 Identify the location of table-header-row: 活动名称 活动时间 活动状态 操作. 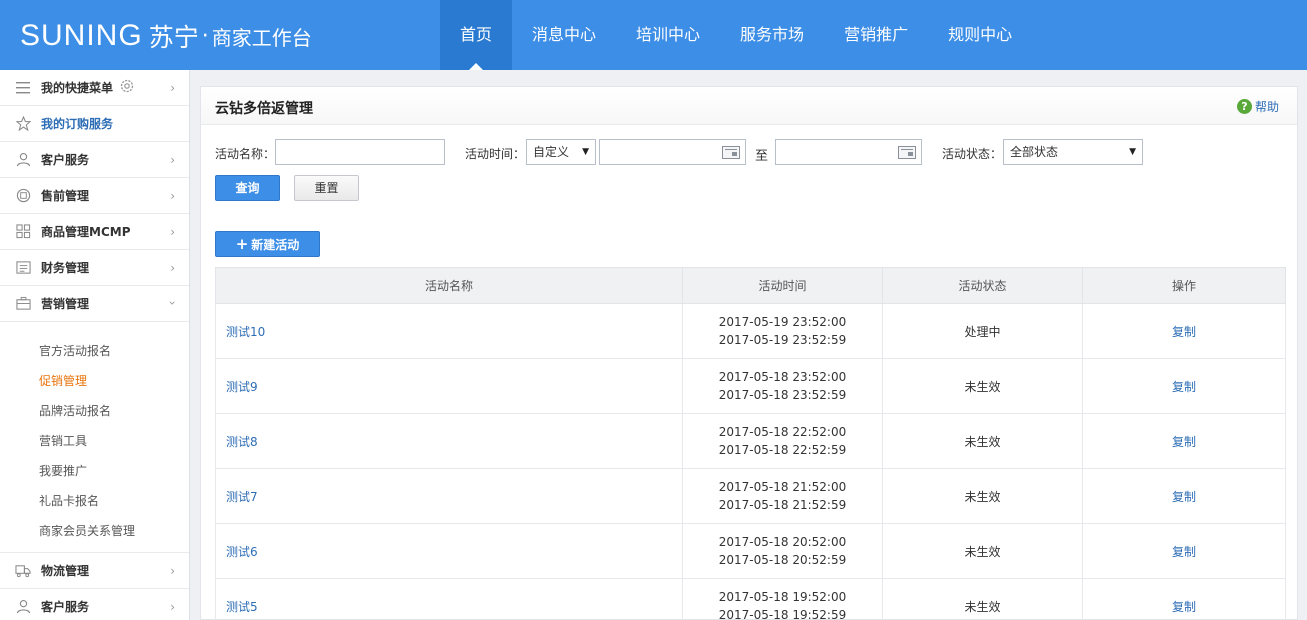
(750, 285).